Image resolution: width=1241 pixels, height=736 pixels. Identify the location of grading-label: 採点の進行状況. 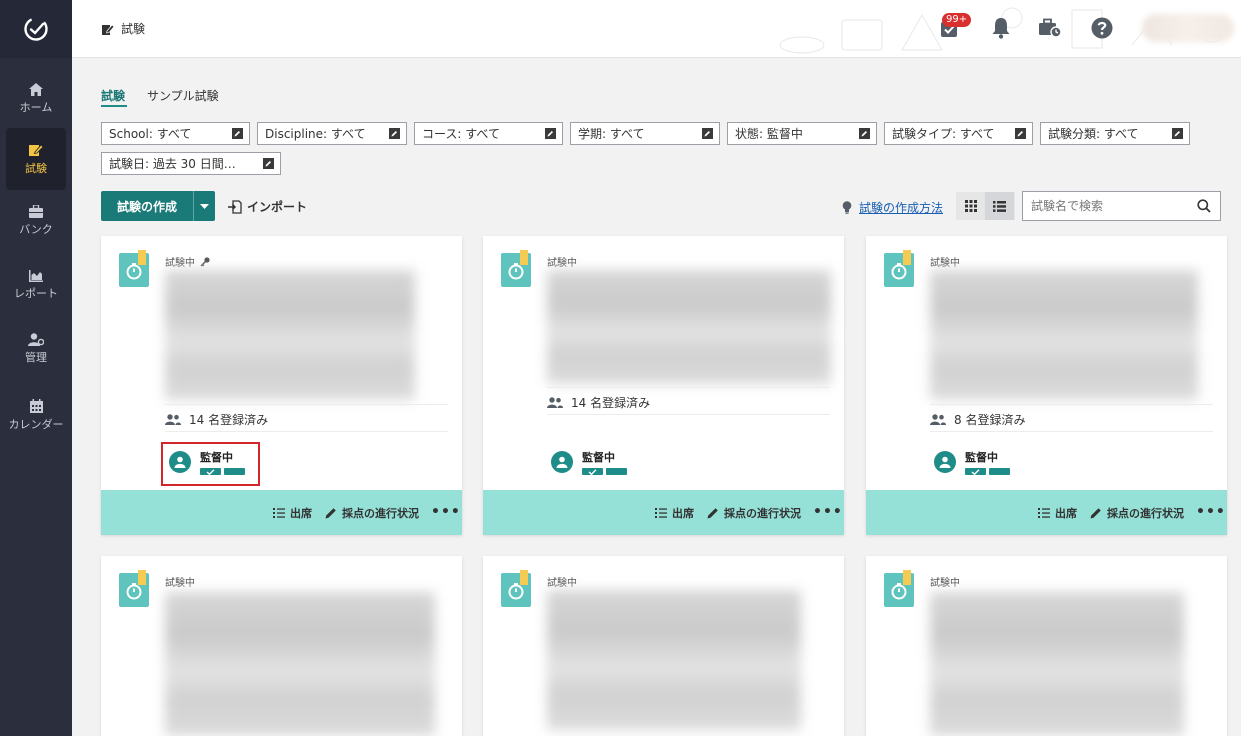
(762, 513).